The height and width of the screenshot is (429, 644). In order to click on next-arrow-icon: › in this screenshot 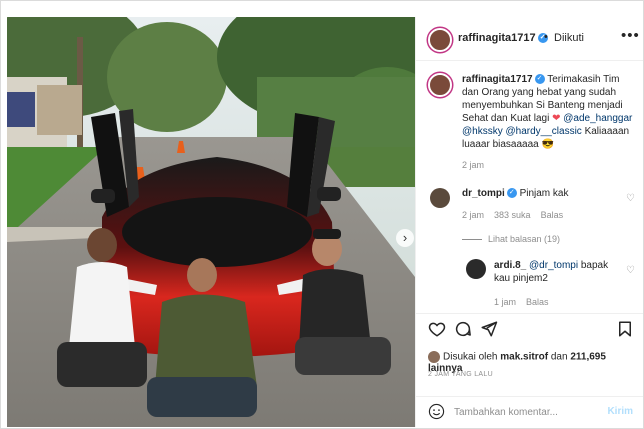, I will do `click(405, 238)`.